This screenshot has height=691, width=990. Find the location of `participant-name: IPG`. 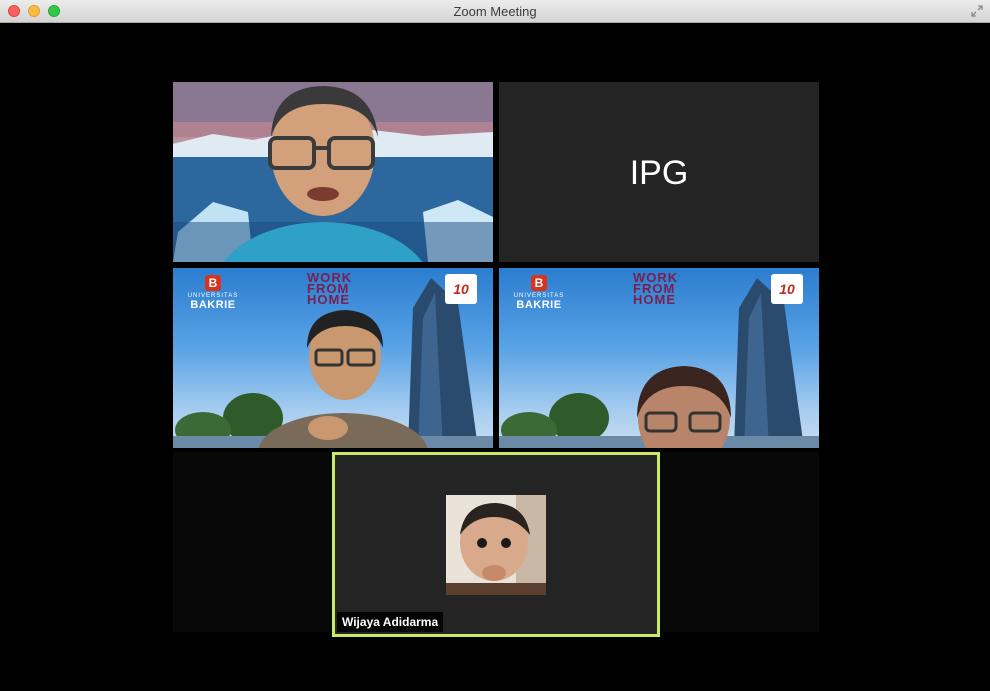

participant-name: IPG is located at coordinates (659, 173).